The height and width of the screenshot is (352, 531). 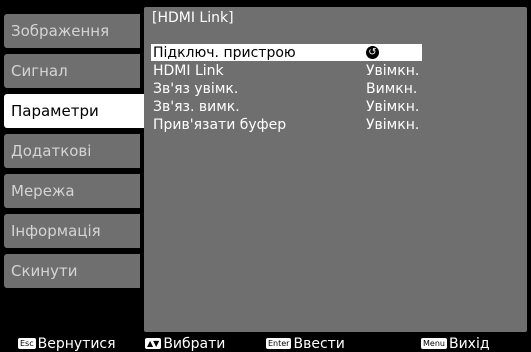 What do you see at coordinates (60, 31) in the screenshot?
I see `sidebar-item-label: Зображення` at bounding box center [60, 31].